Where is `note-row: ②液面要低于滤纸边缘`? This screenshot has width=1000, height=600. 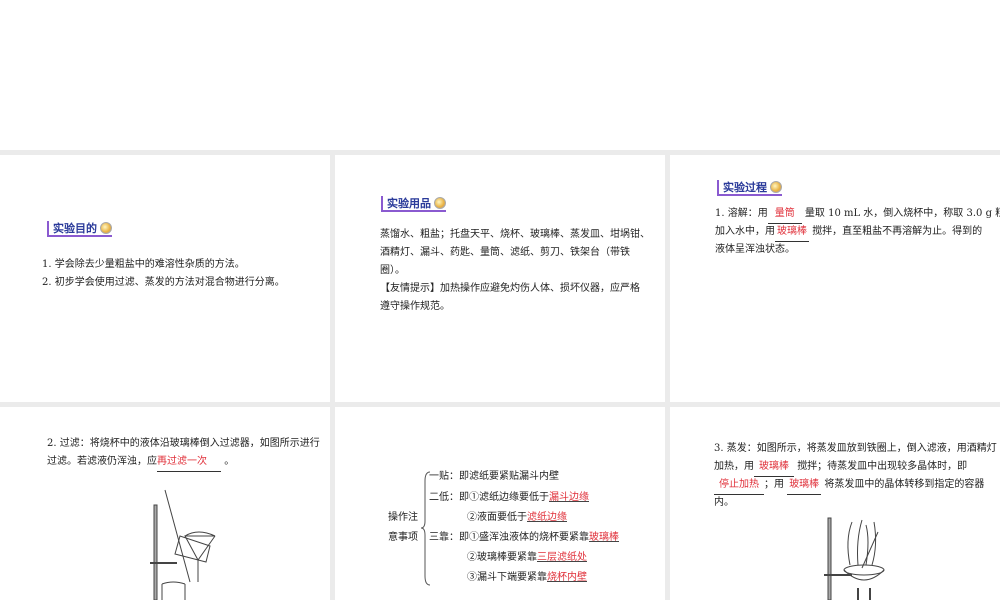
note-row: ②液面要低于滤纸边缘 is located at coordinates (517, 518).